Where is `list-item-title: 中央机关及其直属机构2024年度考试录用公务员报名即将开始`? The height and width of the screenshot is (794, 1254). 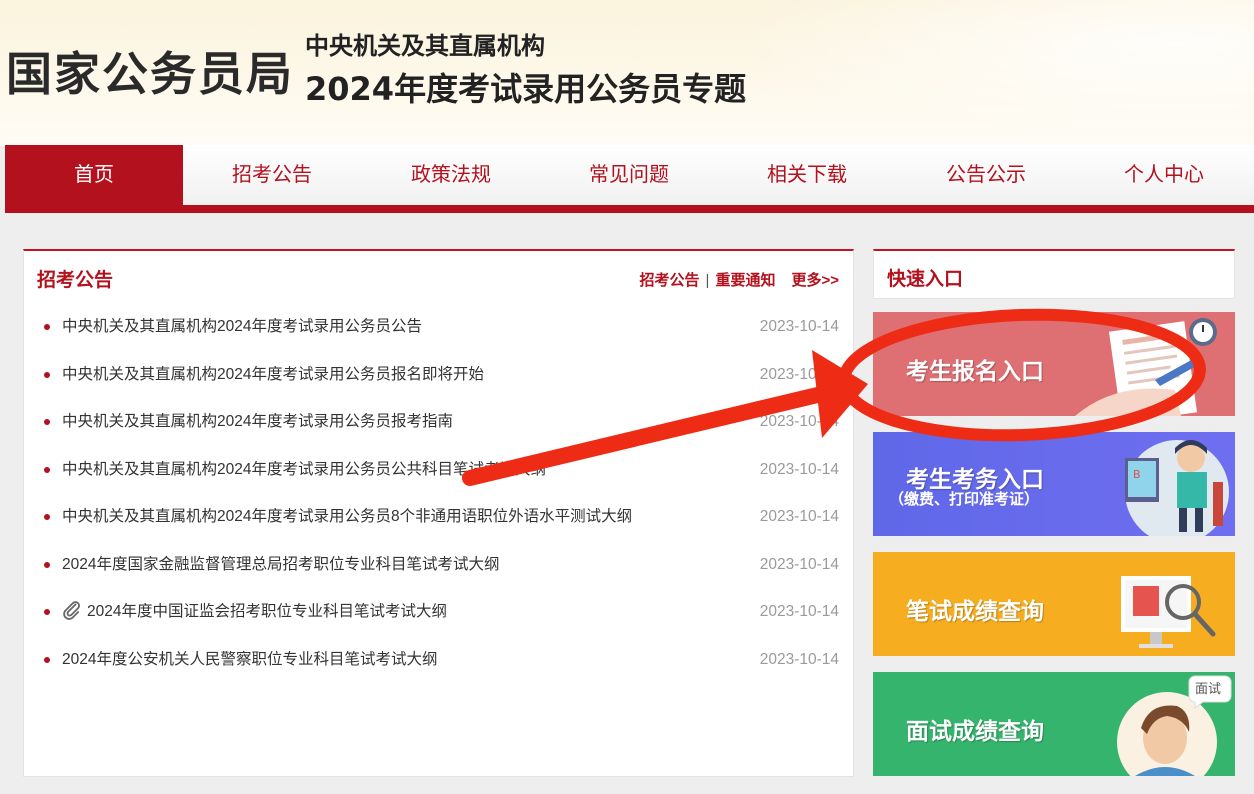
list-item-title: 中央机关及其直属机构2024年度考试录用公务员报名即将开始 is located at coordinates (273, 374).